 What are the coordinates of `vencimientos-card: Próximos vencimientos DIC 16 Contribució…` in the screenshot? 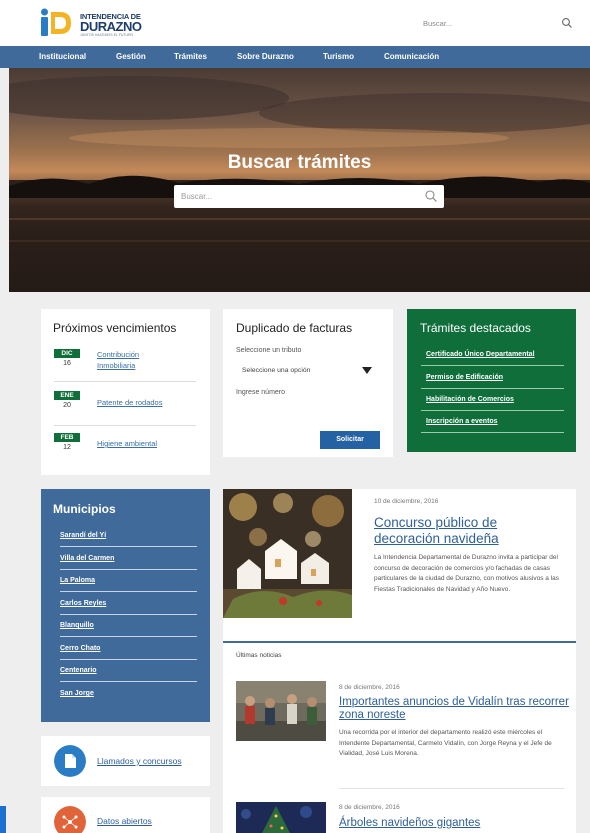 It's located at (125, 392).